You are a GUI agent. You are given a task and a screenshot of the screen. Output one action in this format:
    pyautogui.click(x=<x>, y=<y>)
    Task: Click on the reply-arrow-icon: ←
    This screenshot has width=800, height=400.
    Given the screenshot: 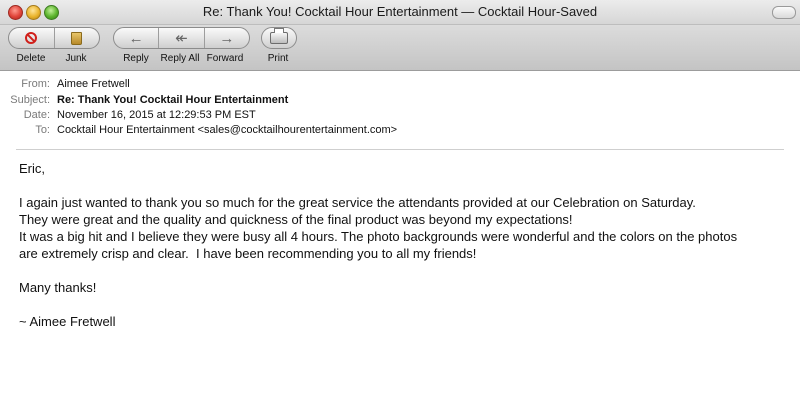 What is the action you would take?
    pyautogui.click(x=136, y=38)
    